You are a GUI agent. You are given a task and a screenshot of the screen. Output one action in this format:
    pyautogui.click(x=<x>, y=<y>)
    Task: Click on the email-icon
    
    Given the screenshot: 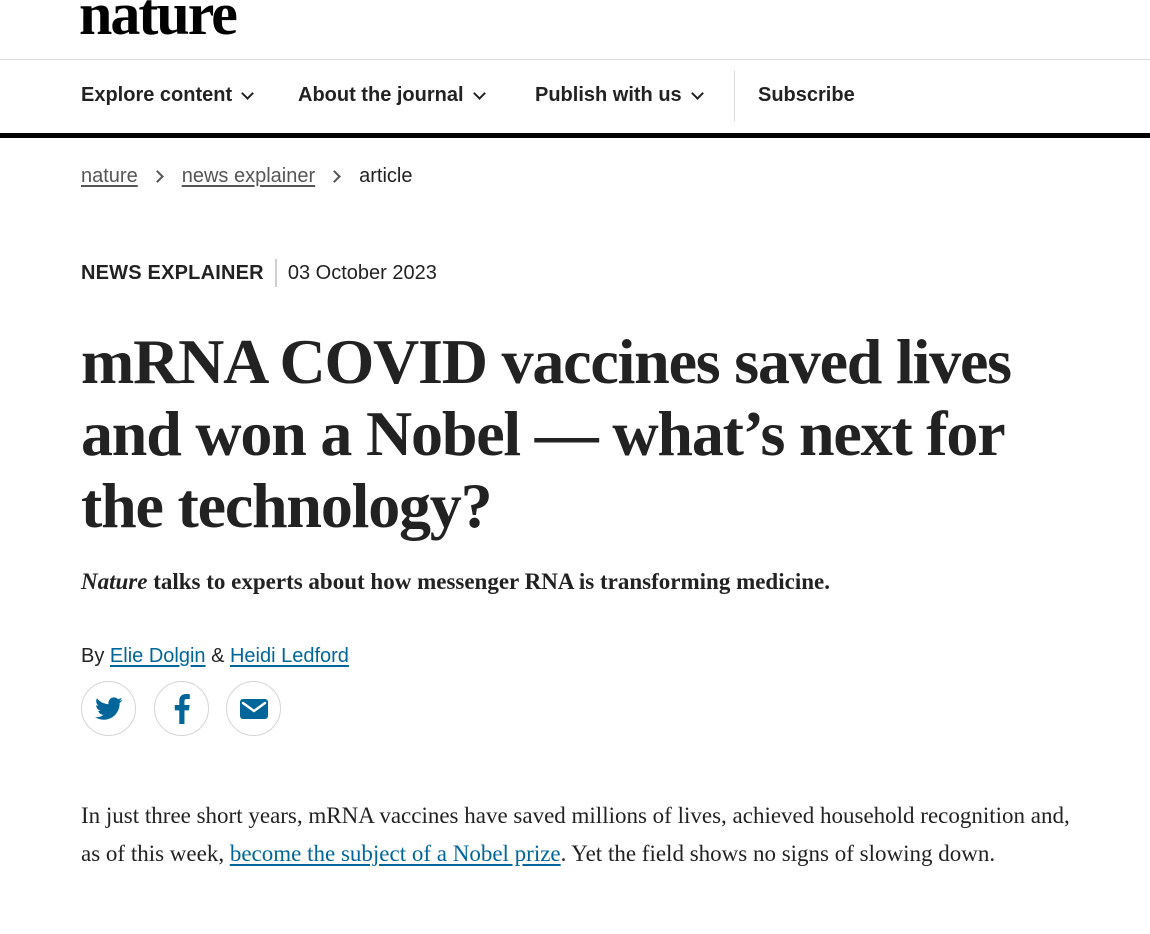 What is the action you would take?
    pyautogui.click(x=253, y=708)
    